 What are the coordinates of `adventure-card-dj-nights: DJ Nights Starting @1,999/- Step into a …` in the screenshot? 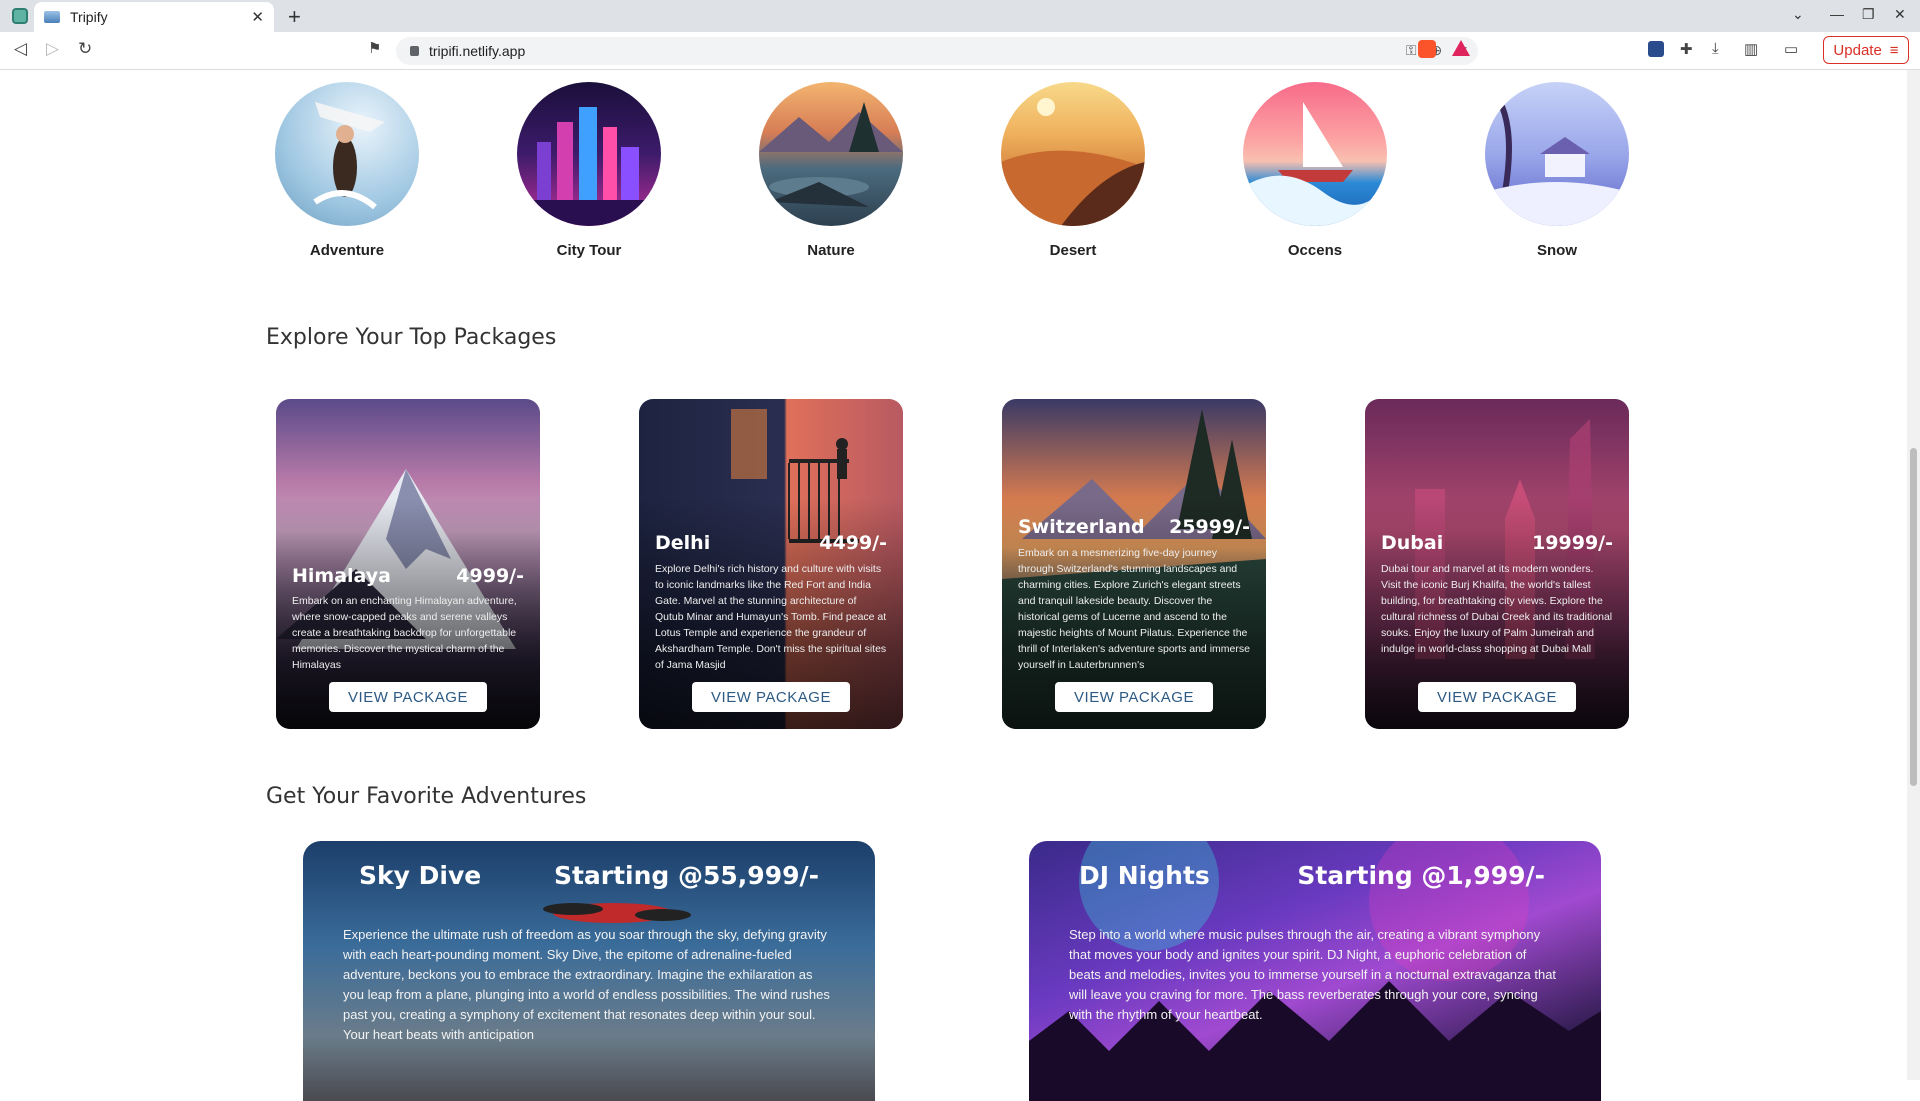 It's located at (1315, 971).